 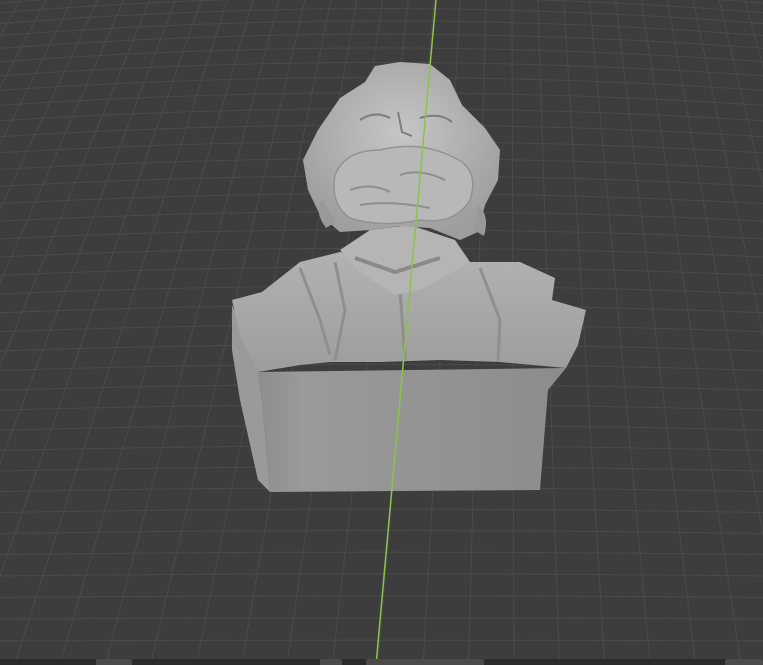 I want to click on bust-base-front, so click(x=412, y=430).